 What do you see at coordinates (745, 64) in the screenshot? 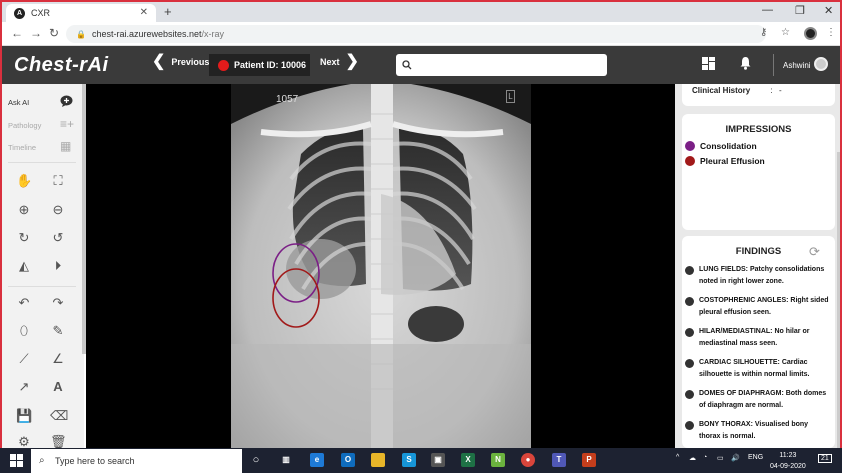
I see `bell-icon` at bounding box center [745, 64].